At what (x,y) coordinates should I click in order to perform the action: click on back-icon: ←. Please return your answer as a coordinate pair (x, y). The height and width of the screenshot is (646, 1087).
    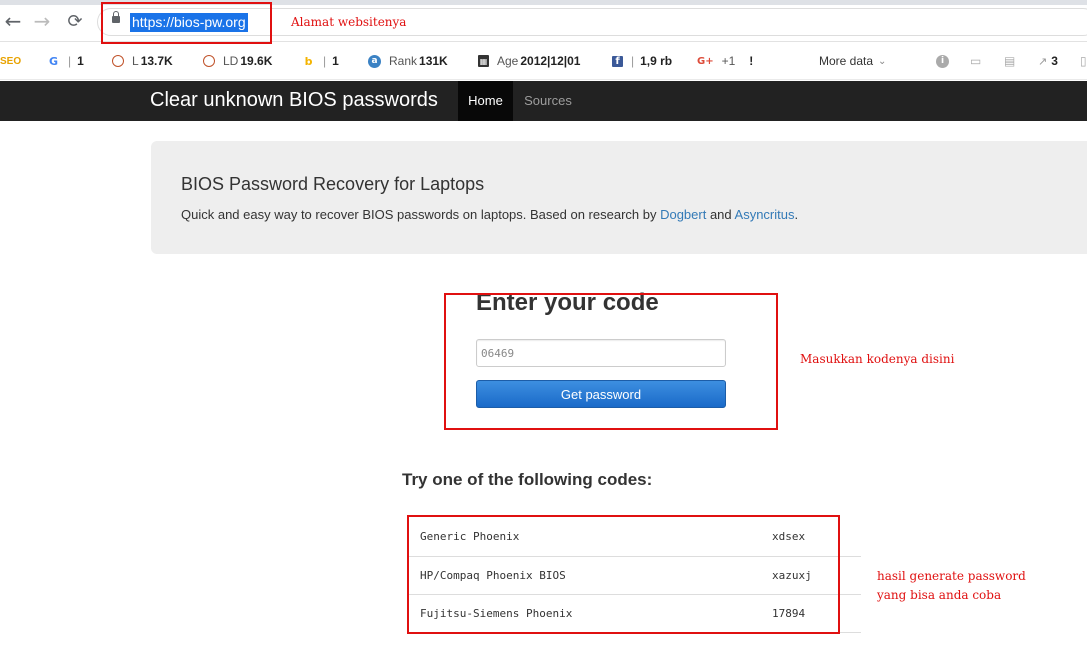
    Looking at the image, I should click on (13, 21).